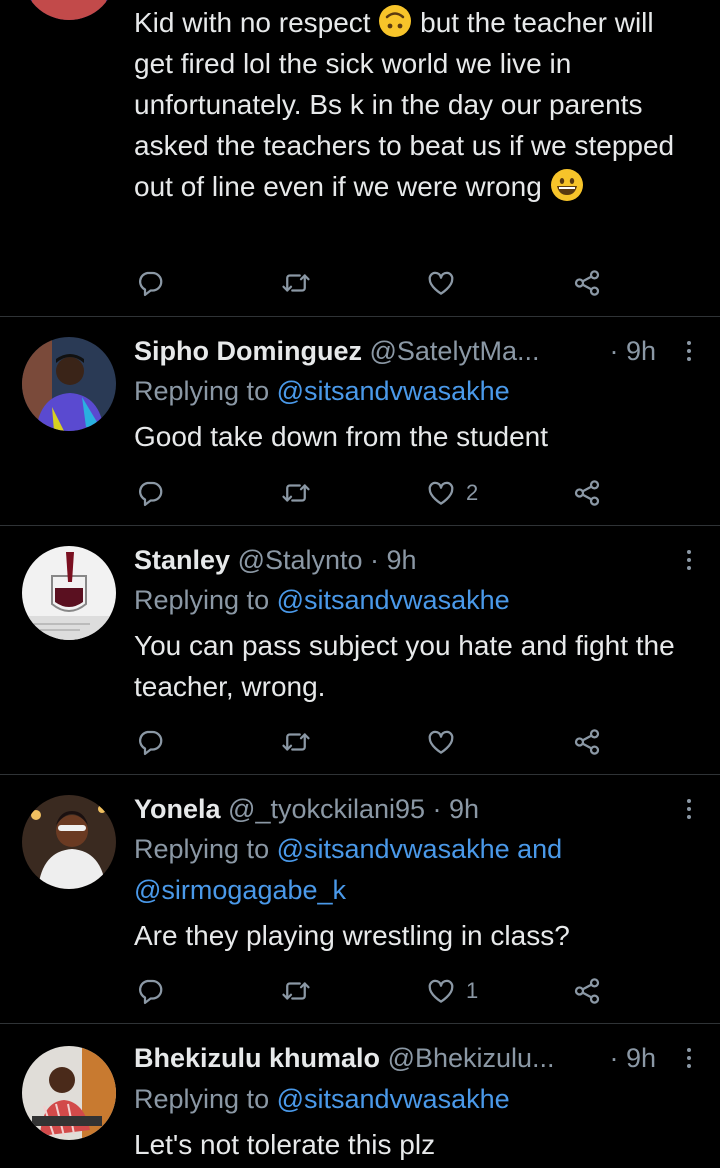 The height and width of the screenshot is (1168, 720). I want to click on tweet-body: Let's not tolerate this plz, so click(285, 1144).